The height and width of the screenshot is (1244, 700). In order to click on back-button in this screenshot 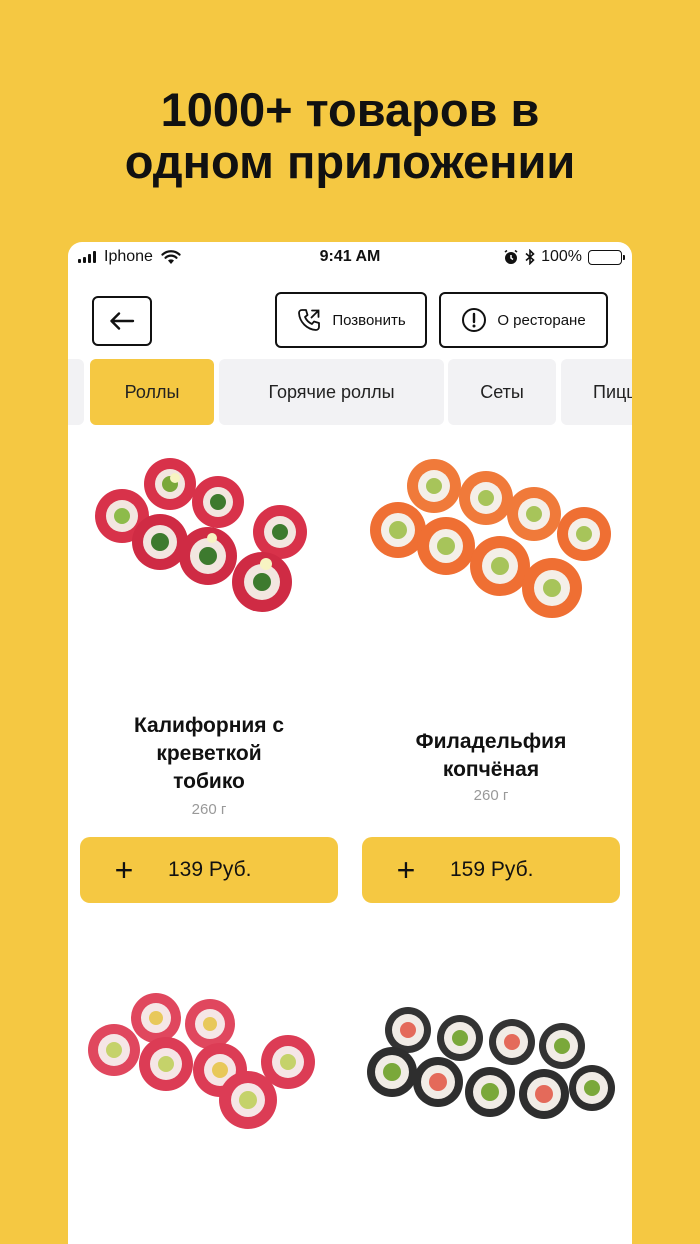, I will do `click(122, 321)`.